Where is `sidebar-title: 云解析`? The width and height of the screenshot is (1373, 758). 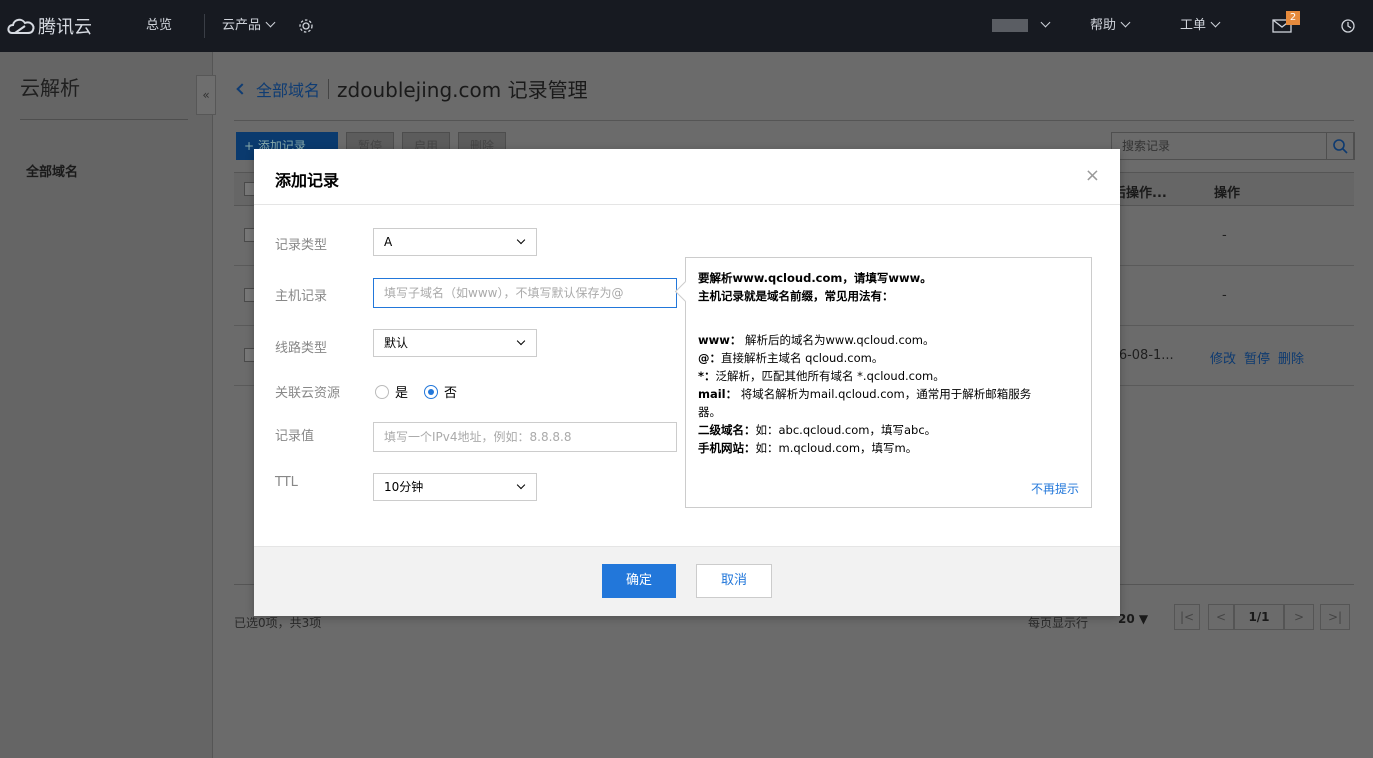 sidebar-title: 云解析 is located at coordinates (50, 88).